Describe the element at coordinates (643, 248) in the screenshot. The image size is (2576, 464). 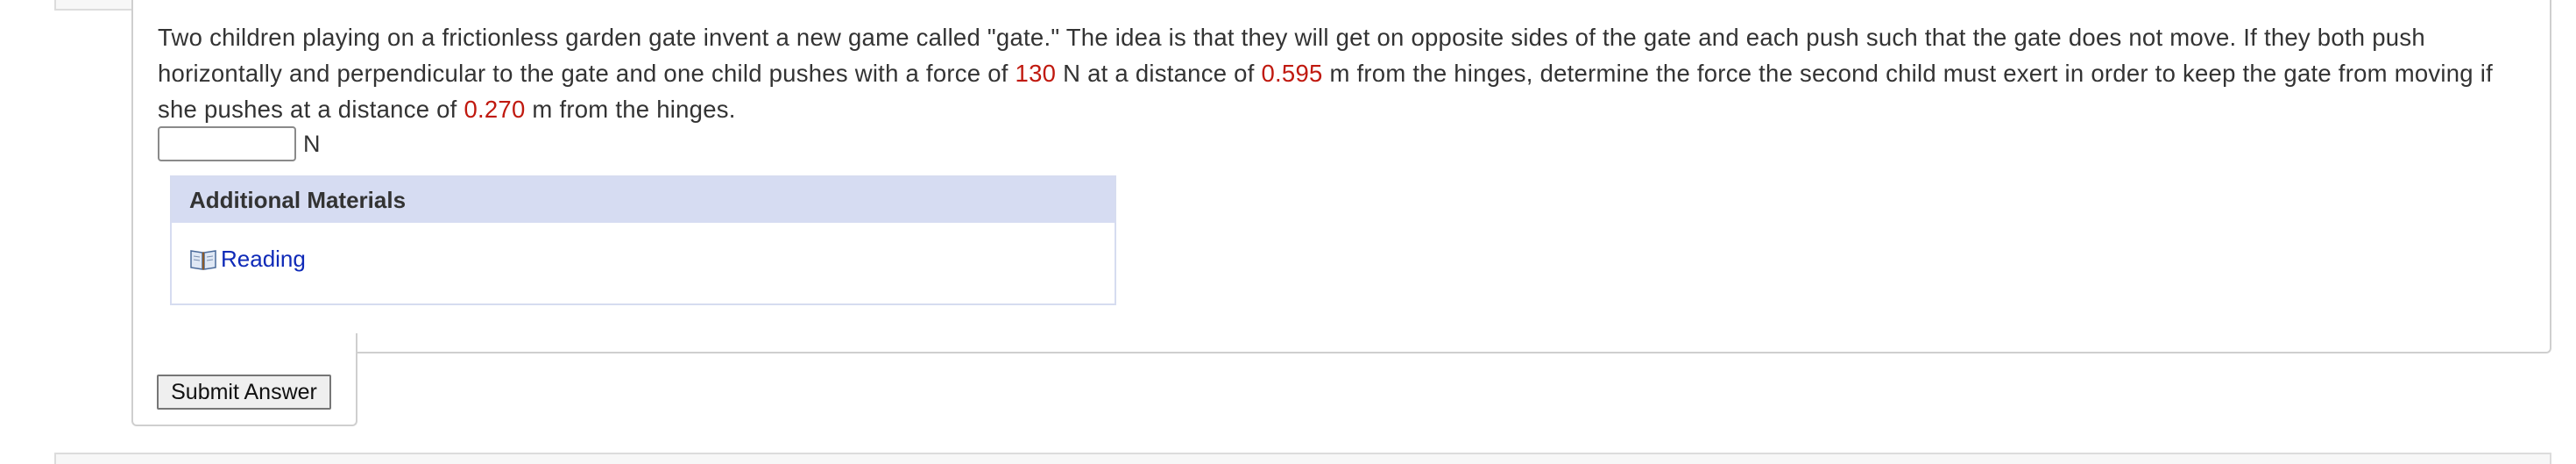
I see `materials-list: Reading` at that location.